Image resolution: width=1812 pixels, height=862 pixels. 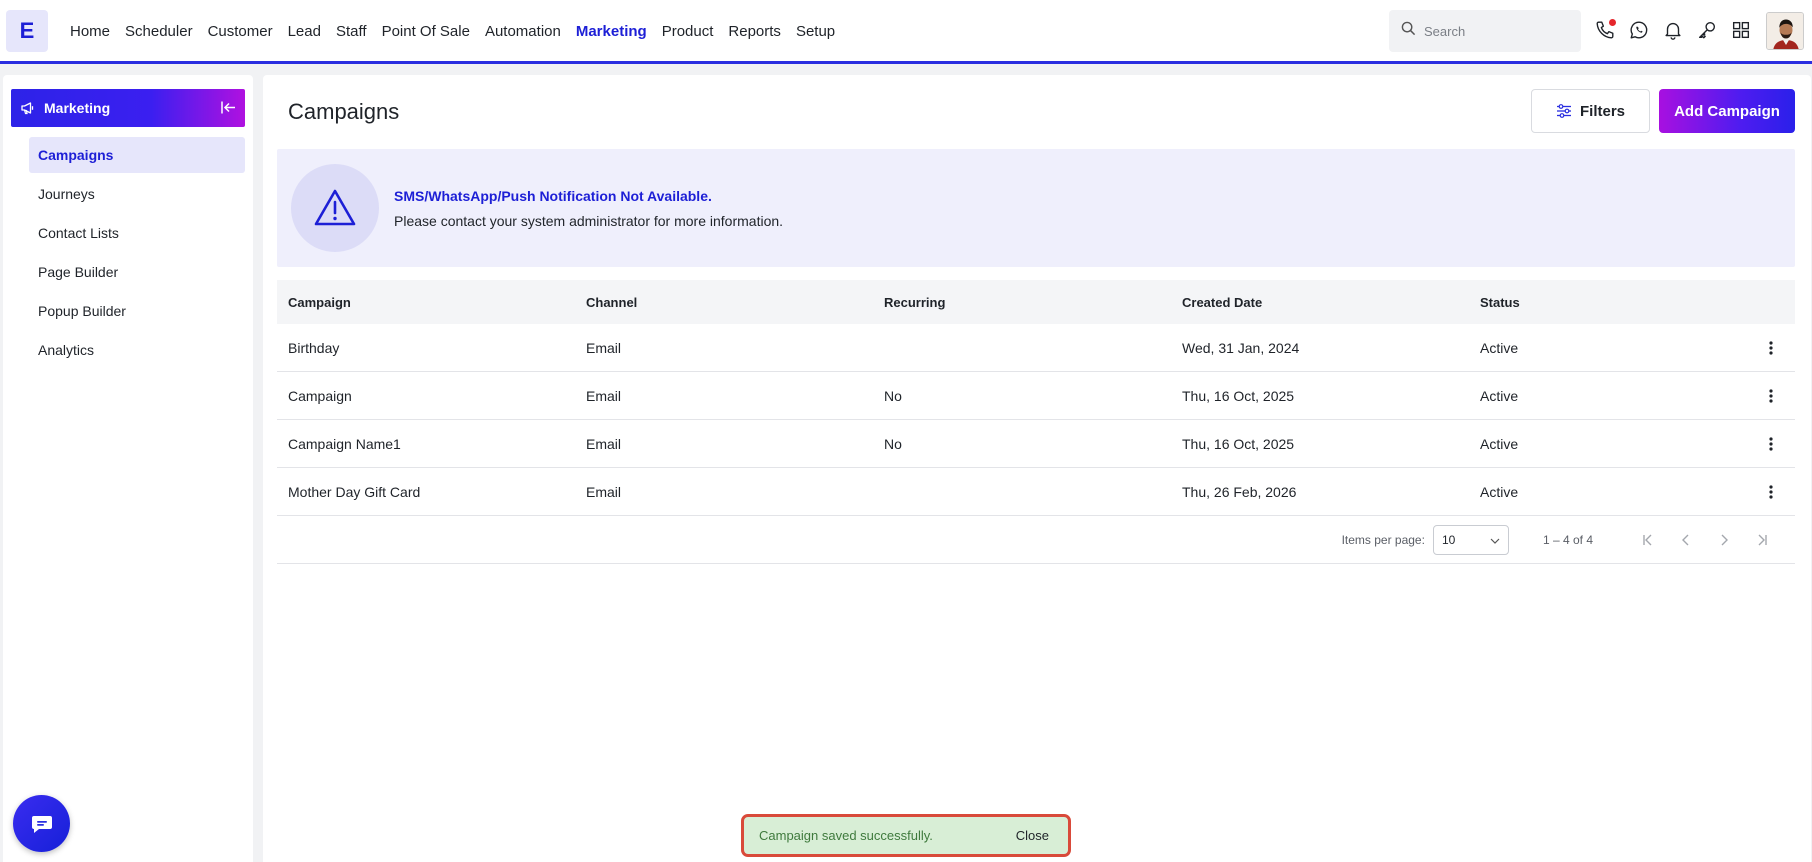 What do you see at coordinates (137, 350) in the screenshot?
I see `sidebar-item-analytics: Analytics` at bounding box center [137, 350].